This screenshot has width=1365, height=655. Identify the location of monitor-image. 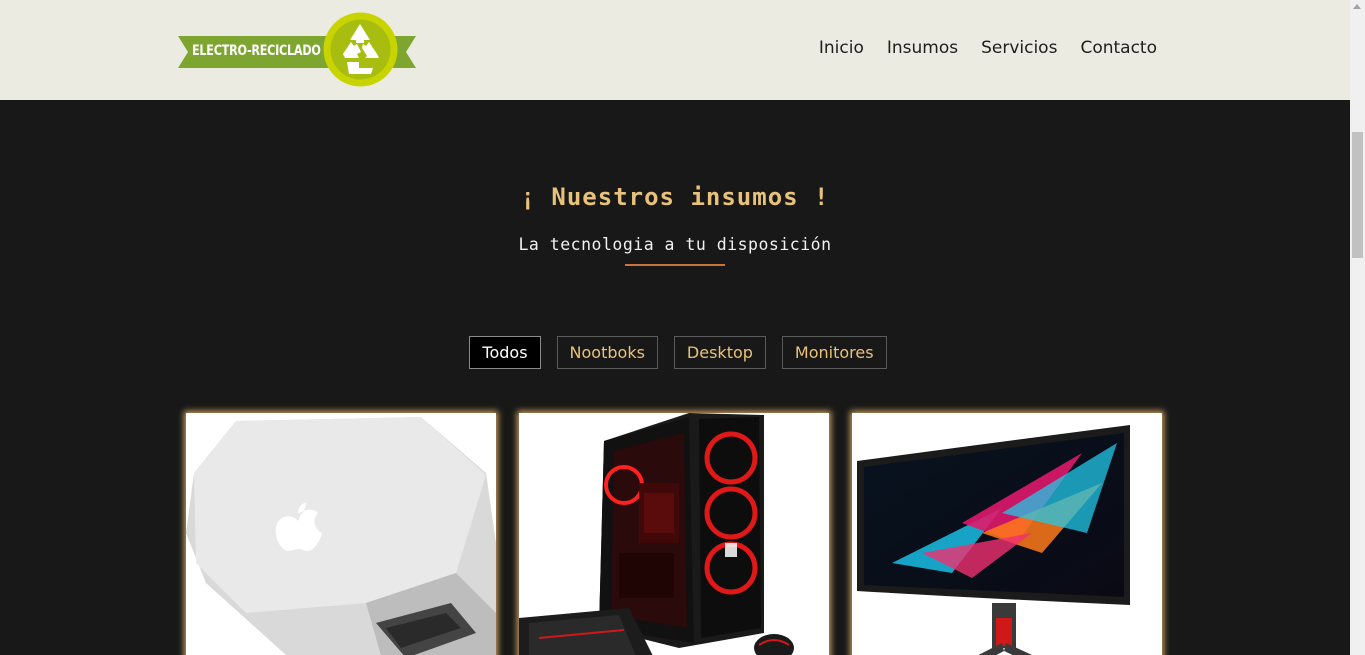
(1007, 534).